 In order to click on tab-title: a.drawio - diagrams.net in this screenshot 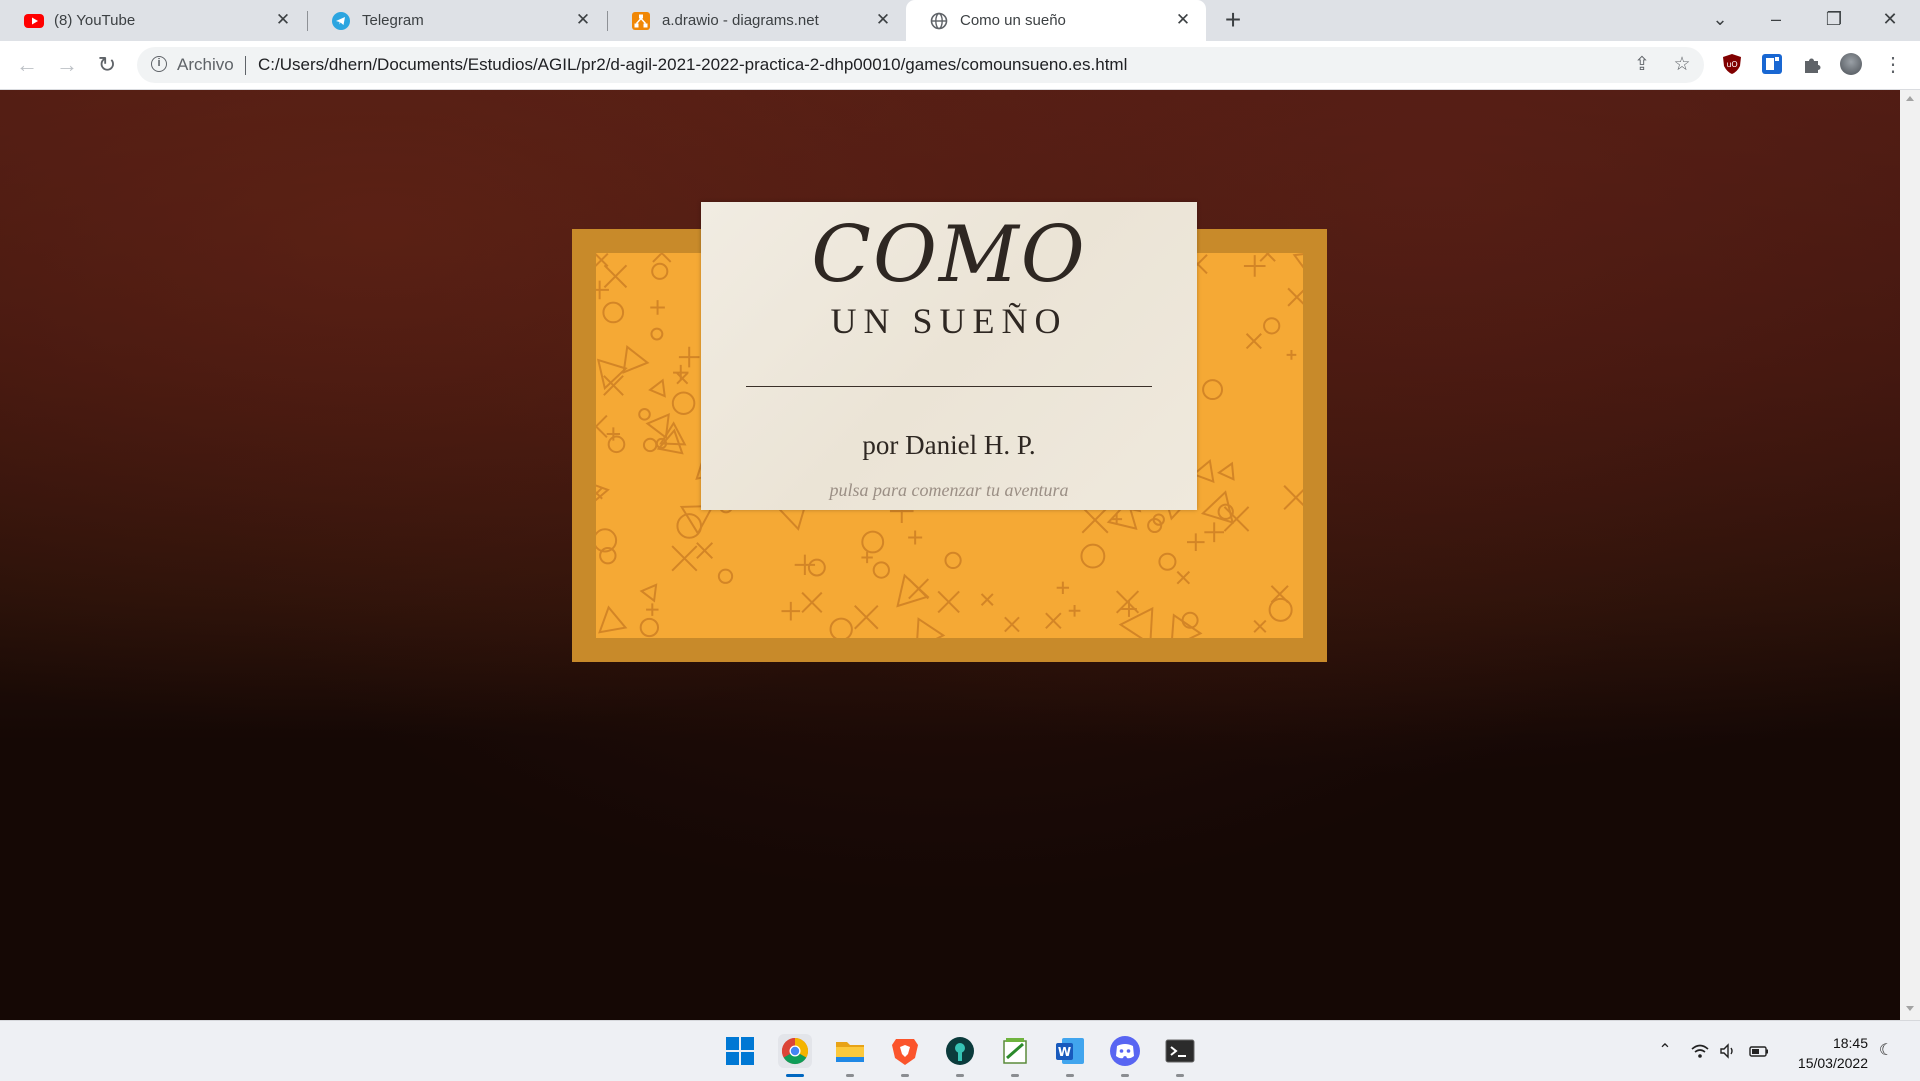, I will do `click(740, 20)`.